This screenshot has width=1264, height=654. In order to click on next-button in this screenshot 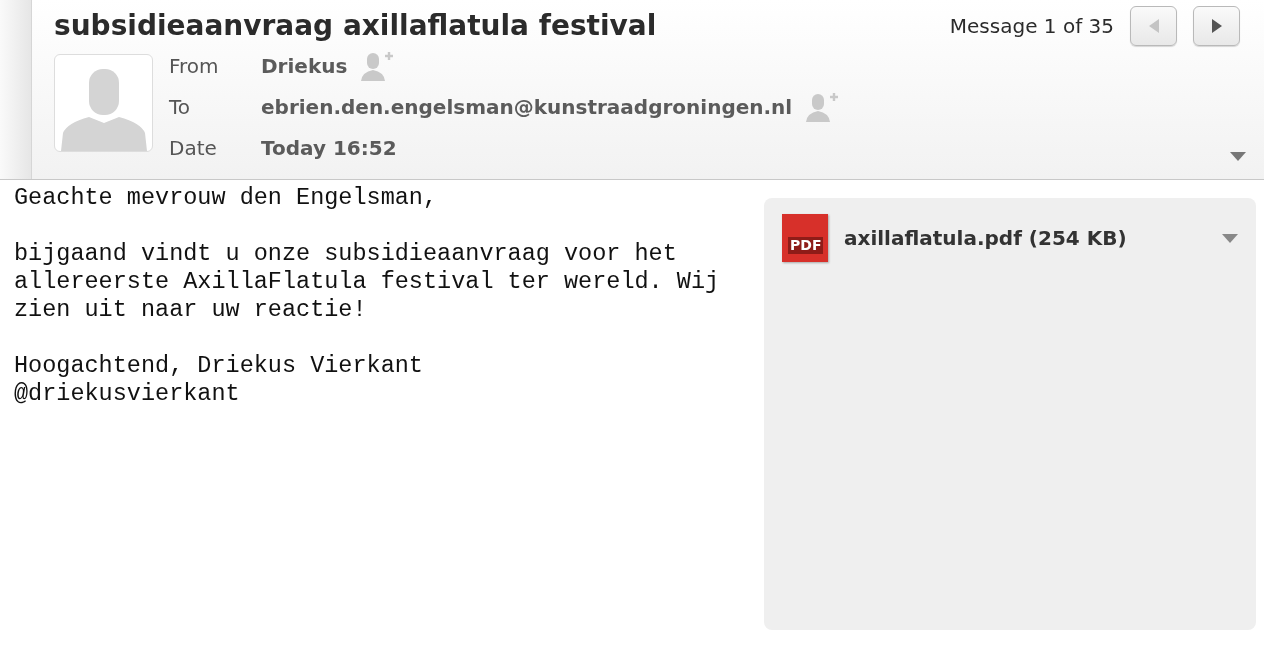, I will do `click(1216, 26)`.